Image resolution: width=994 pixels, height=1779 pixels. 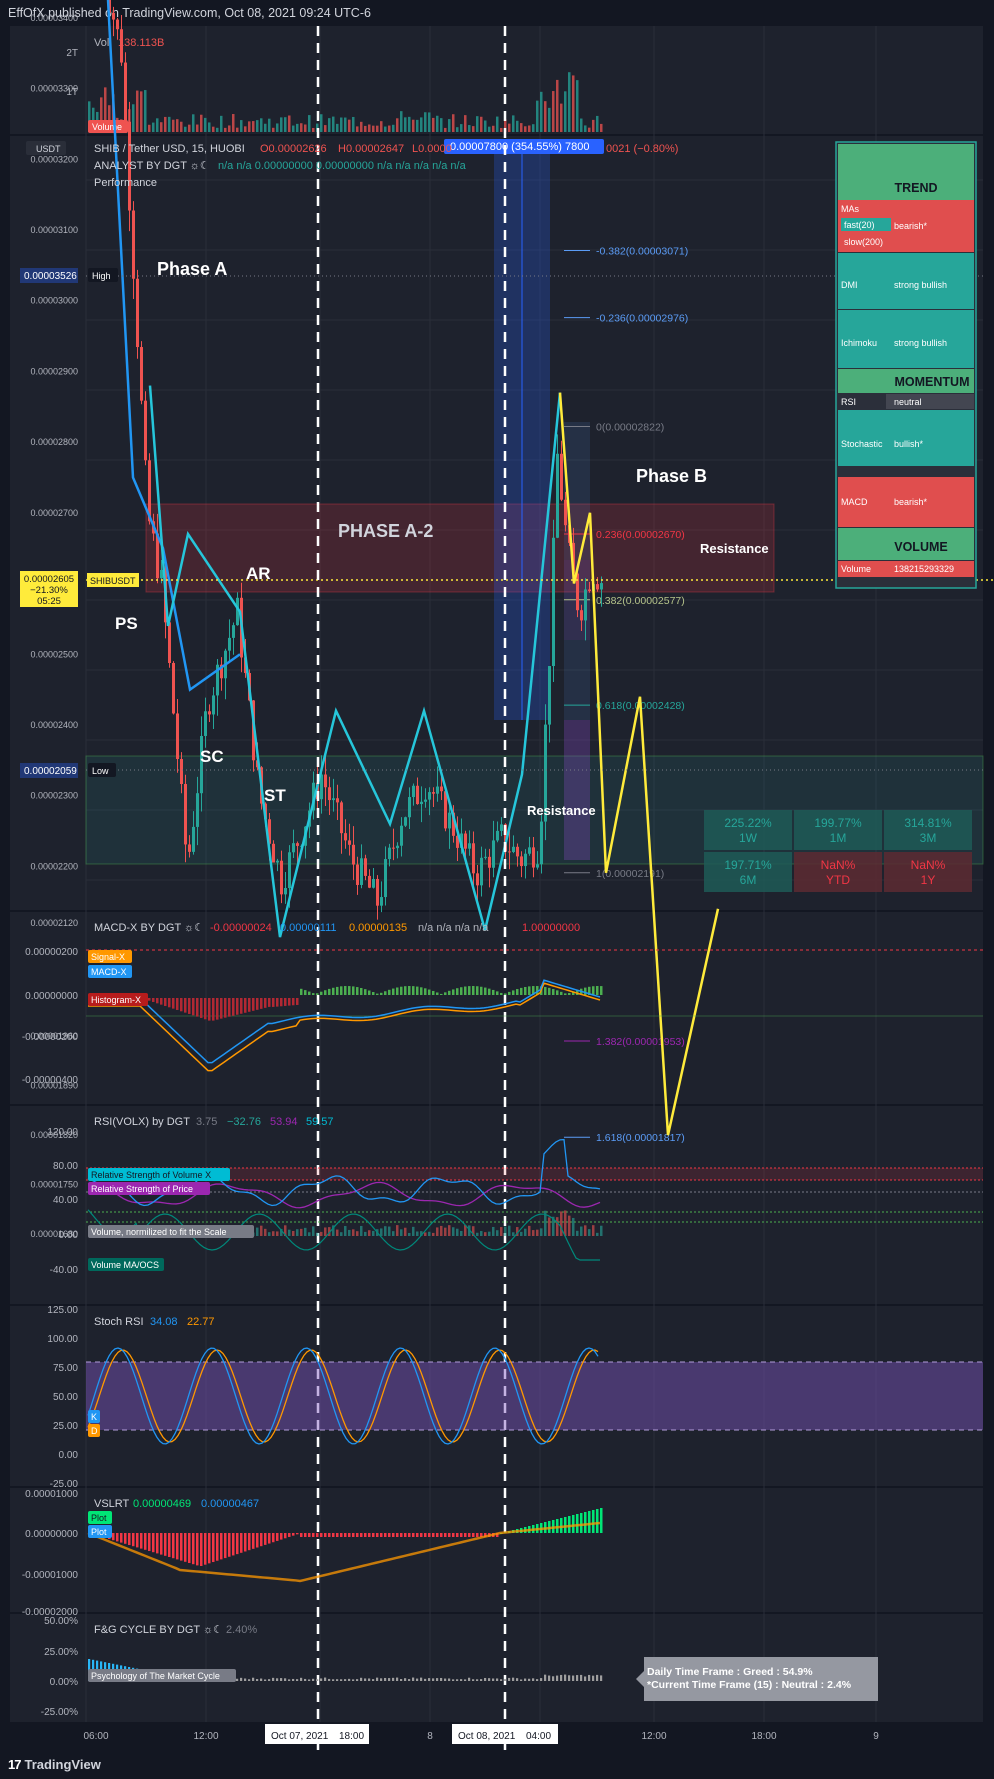 What do you see at coordinates (49, 601) in the screenshot?
I see `last-time: 05:25` at bounding box center [49, 601].